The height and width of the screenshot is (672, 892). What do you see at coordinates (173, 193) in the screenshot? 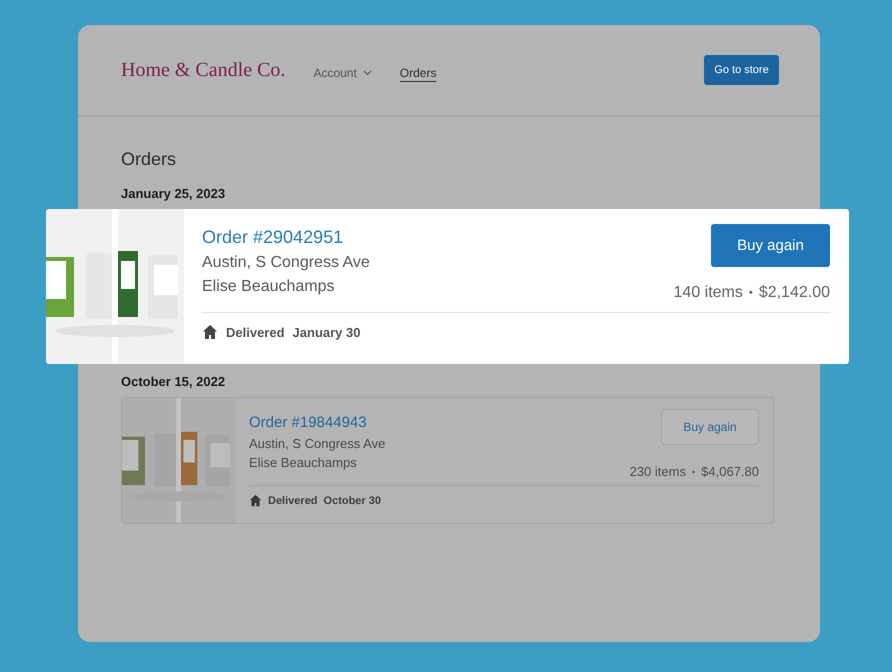
I see `order-date: January 25, 2023` at bounding box center [173, 193].